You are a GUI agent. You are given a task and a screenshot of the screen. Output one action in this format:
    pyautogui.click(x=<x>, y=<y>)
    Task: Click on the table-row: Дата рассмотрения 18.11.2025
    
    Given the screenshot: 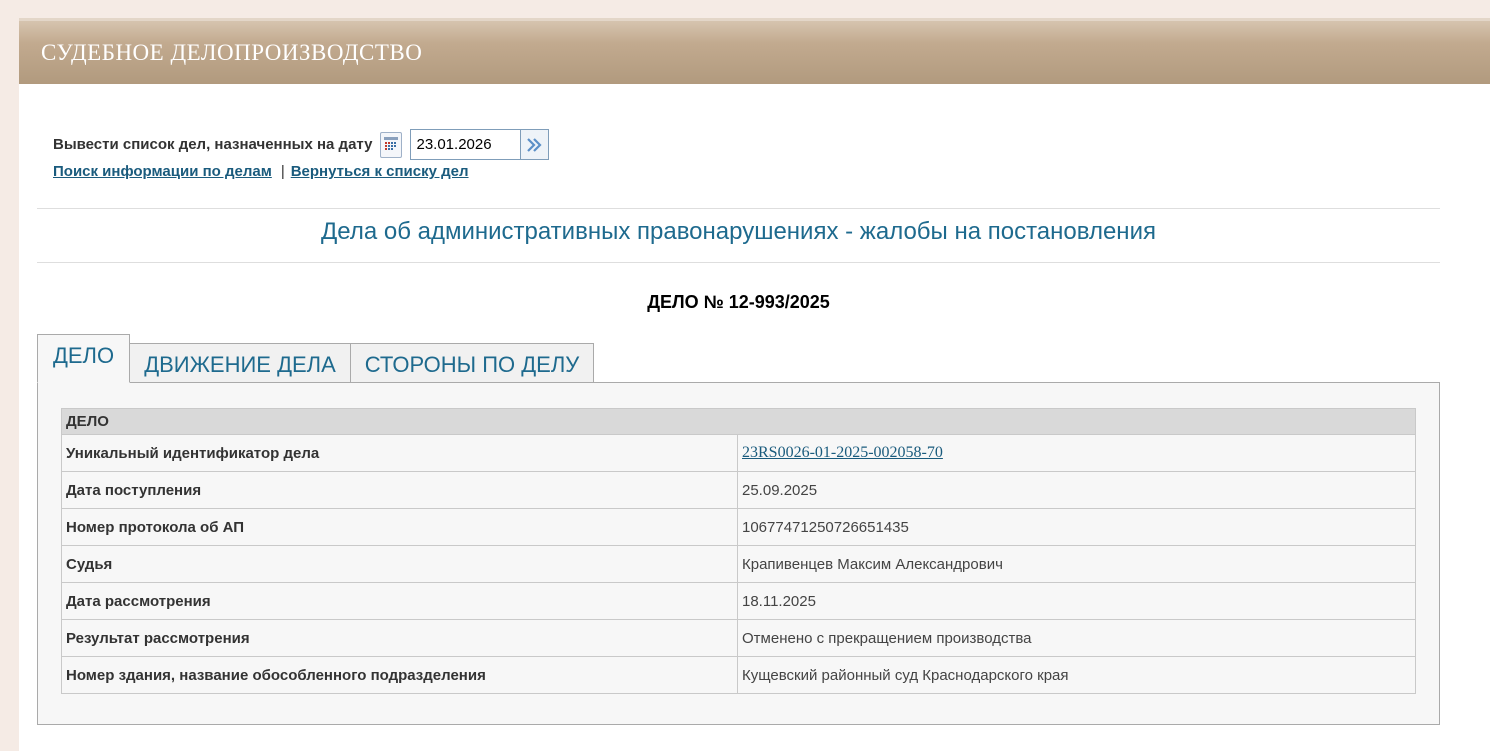 What is the action you would take?
    pyautogui.click(x=738, y=601)
    